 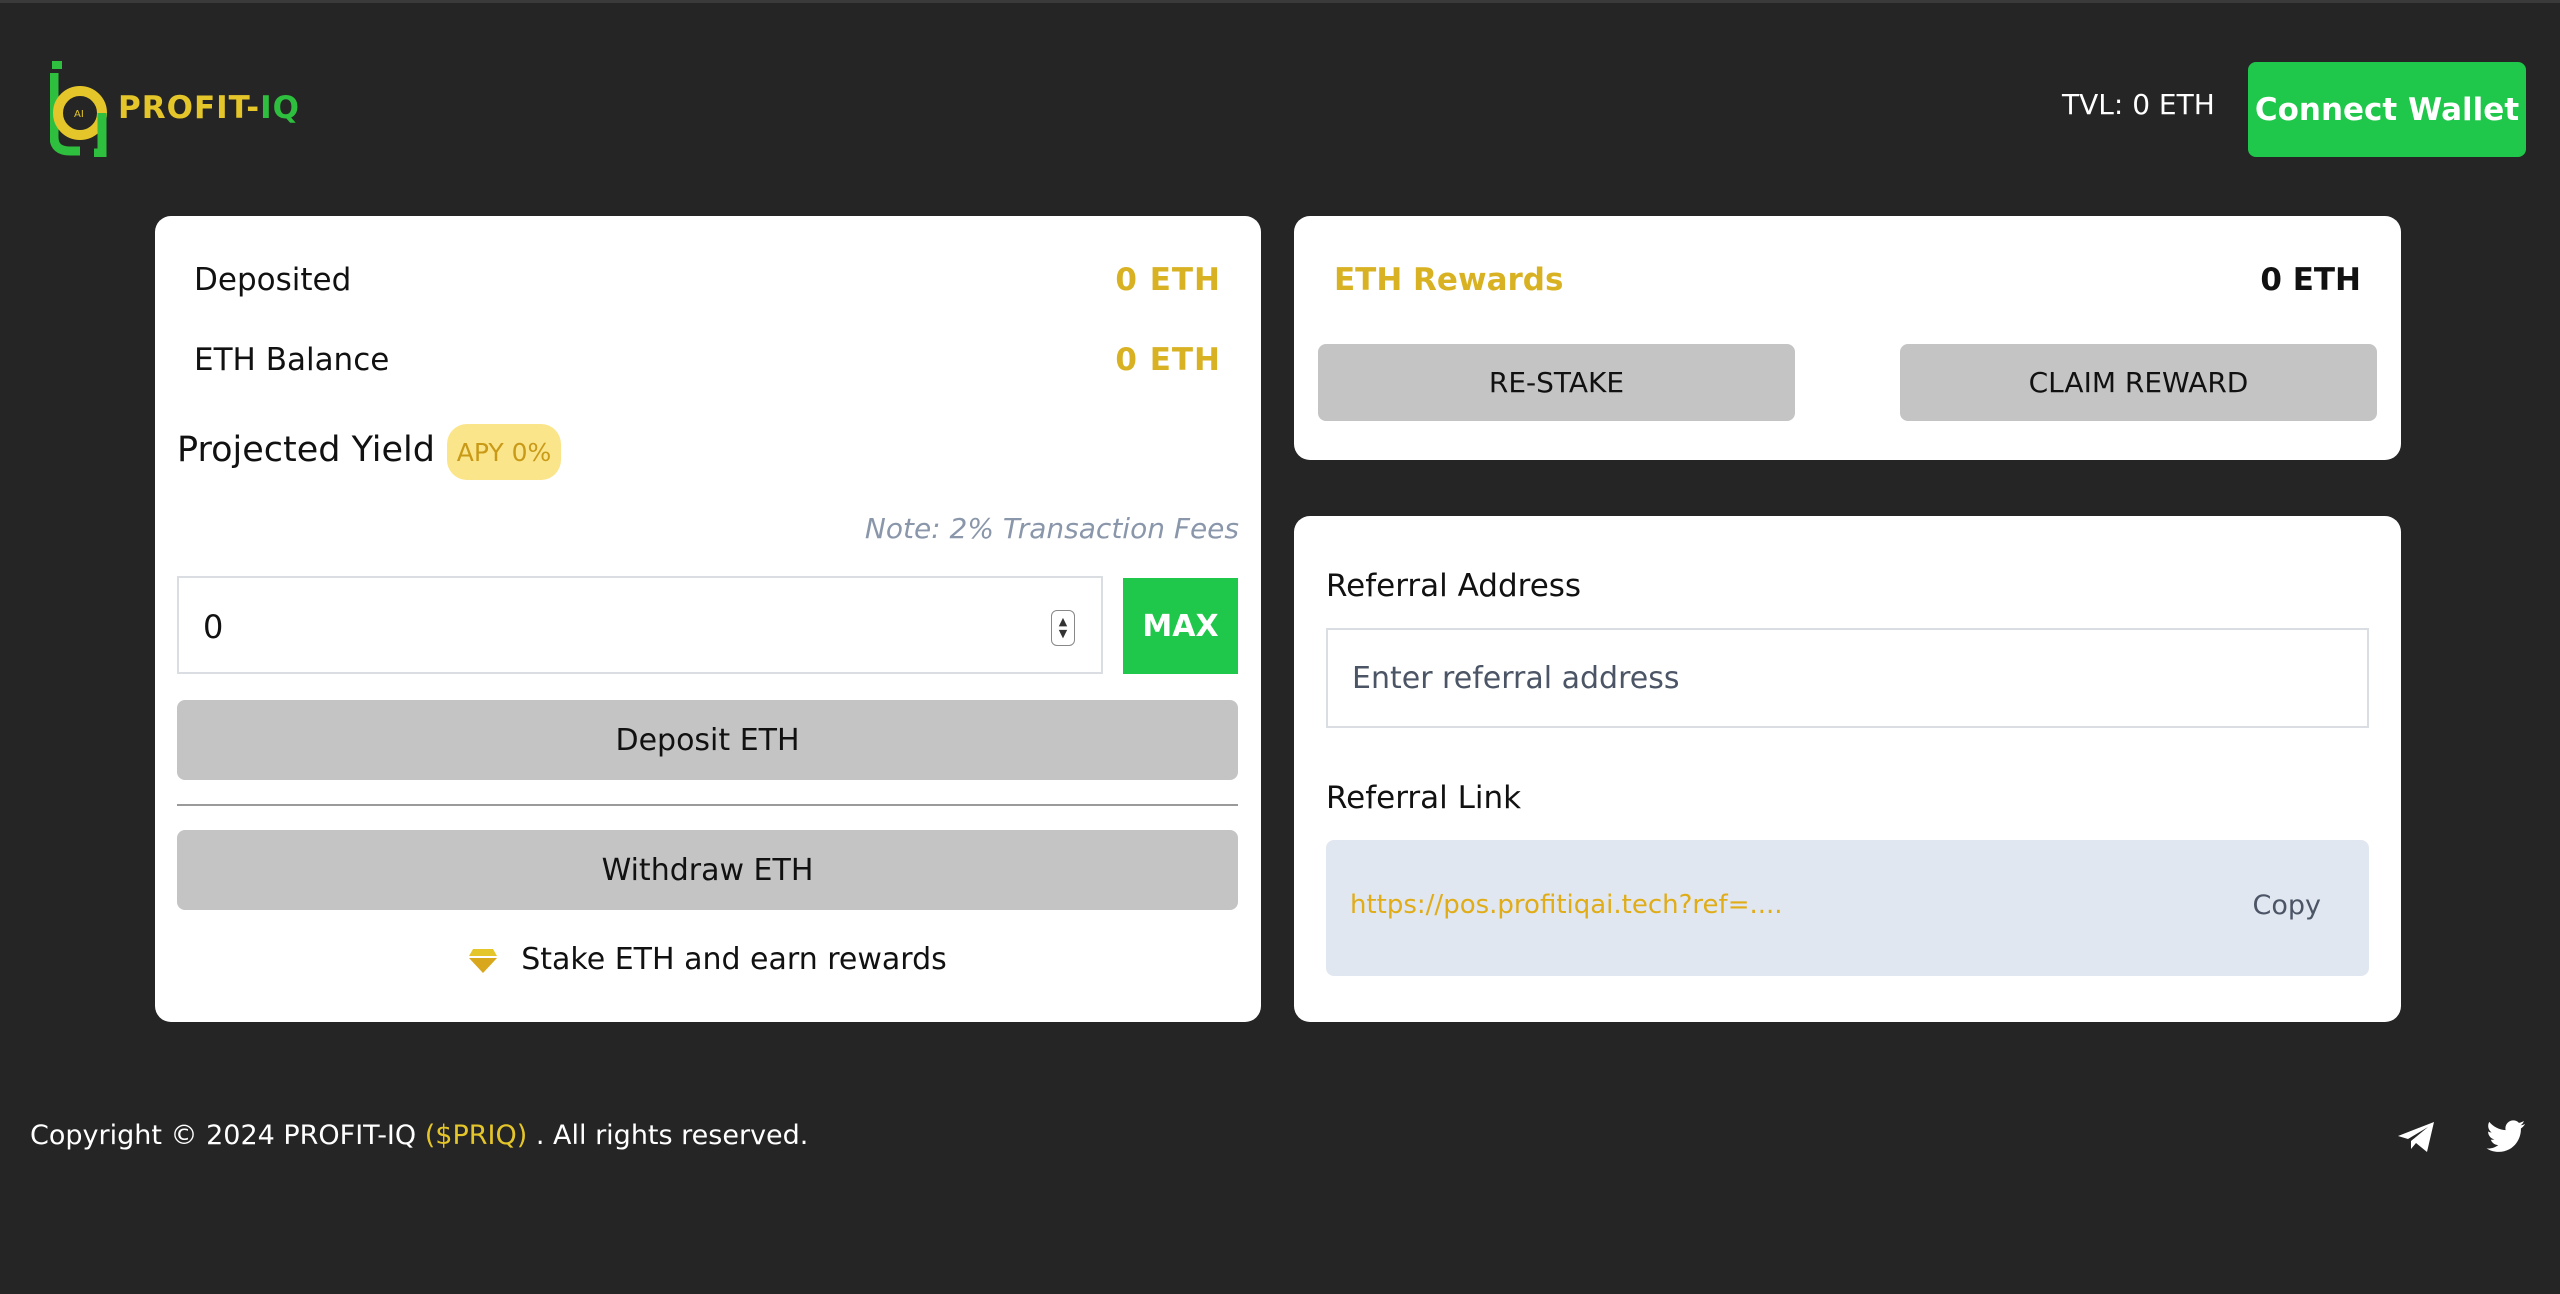 What do you see at coordinates (483, 960) in the screenshot?
I see `diamond-icon` at bounding box center [483, 960].